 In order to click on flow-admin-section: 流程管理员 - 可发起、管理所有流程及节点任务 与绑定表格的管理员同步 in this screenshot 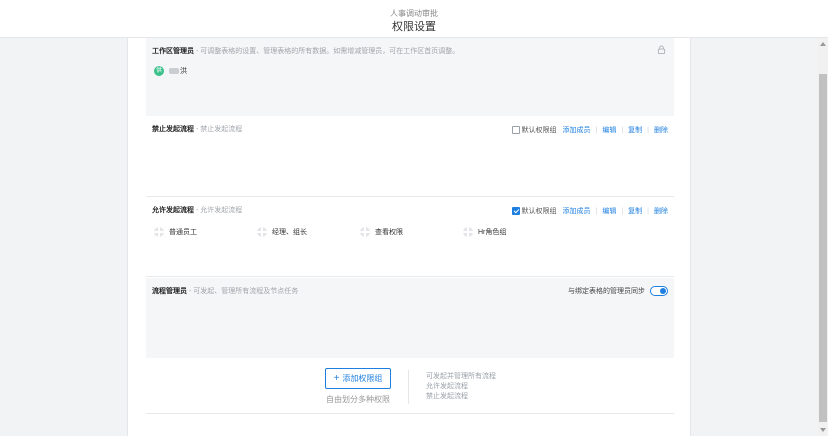, I will do `click(410, 318)`.